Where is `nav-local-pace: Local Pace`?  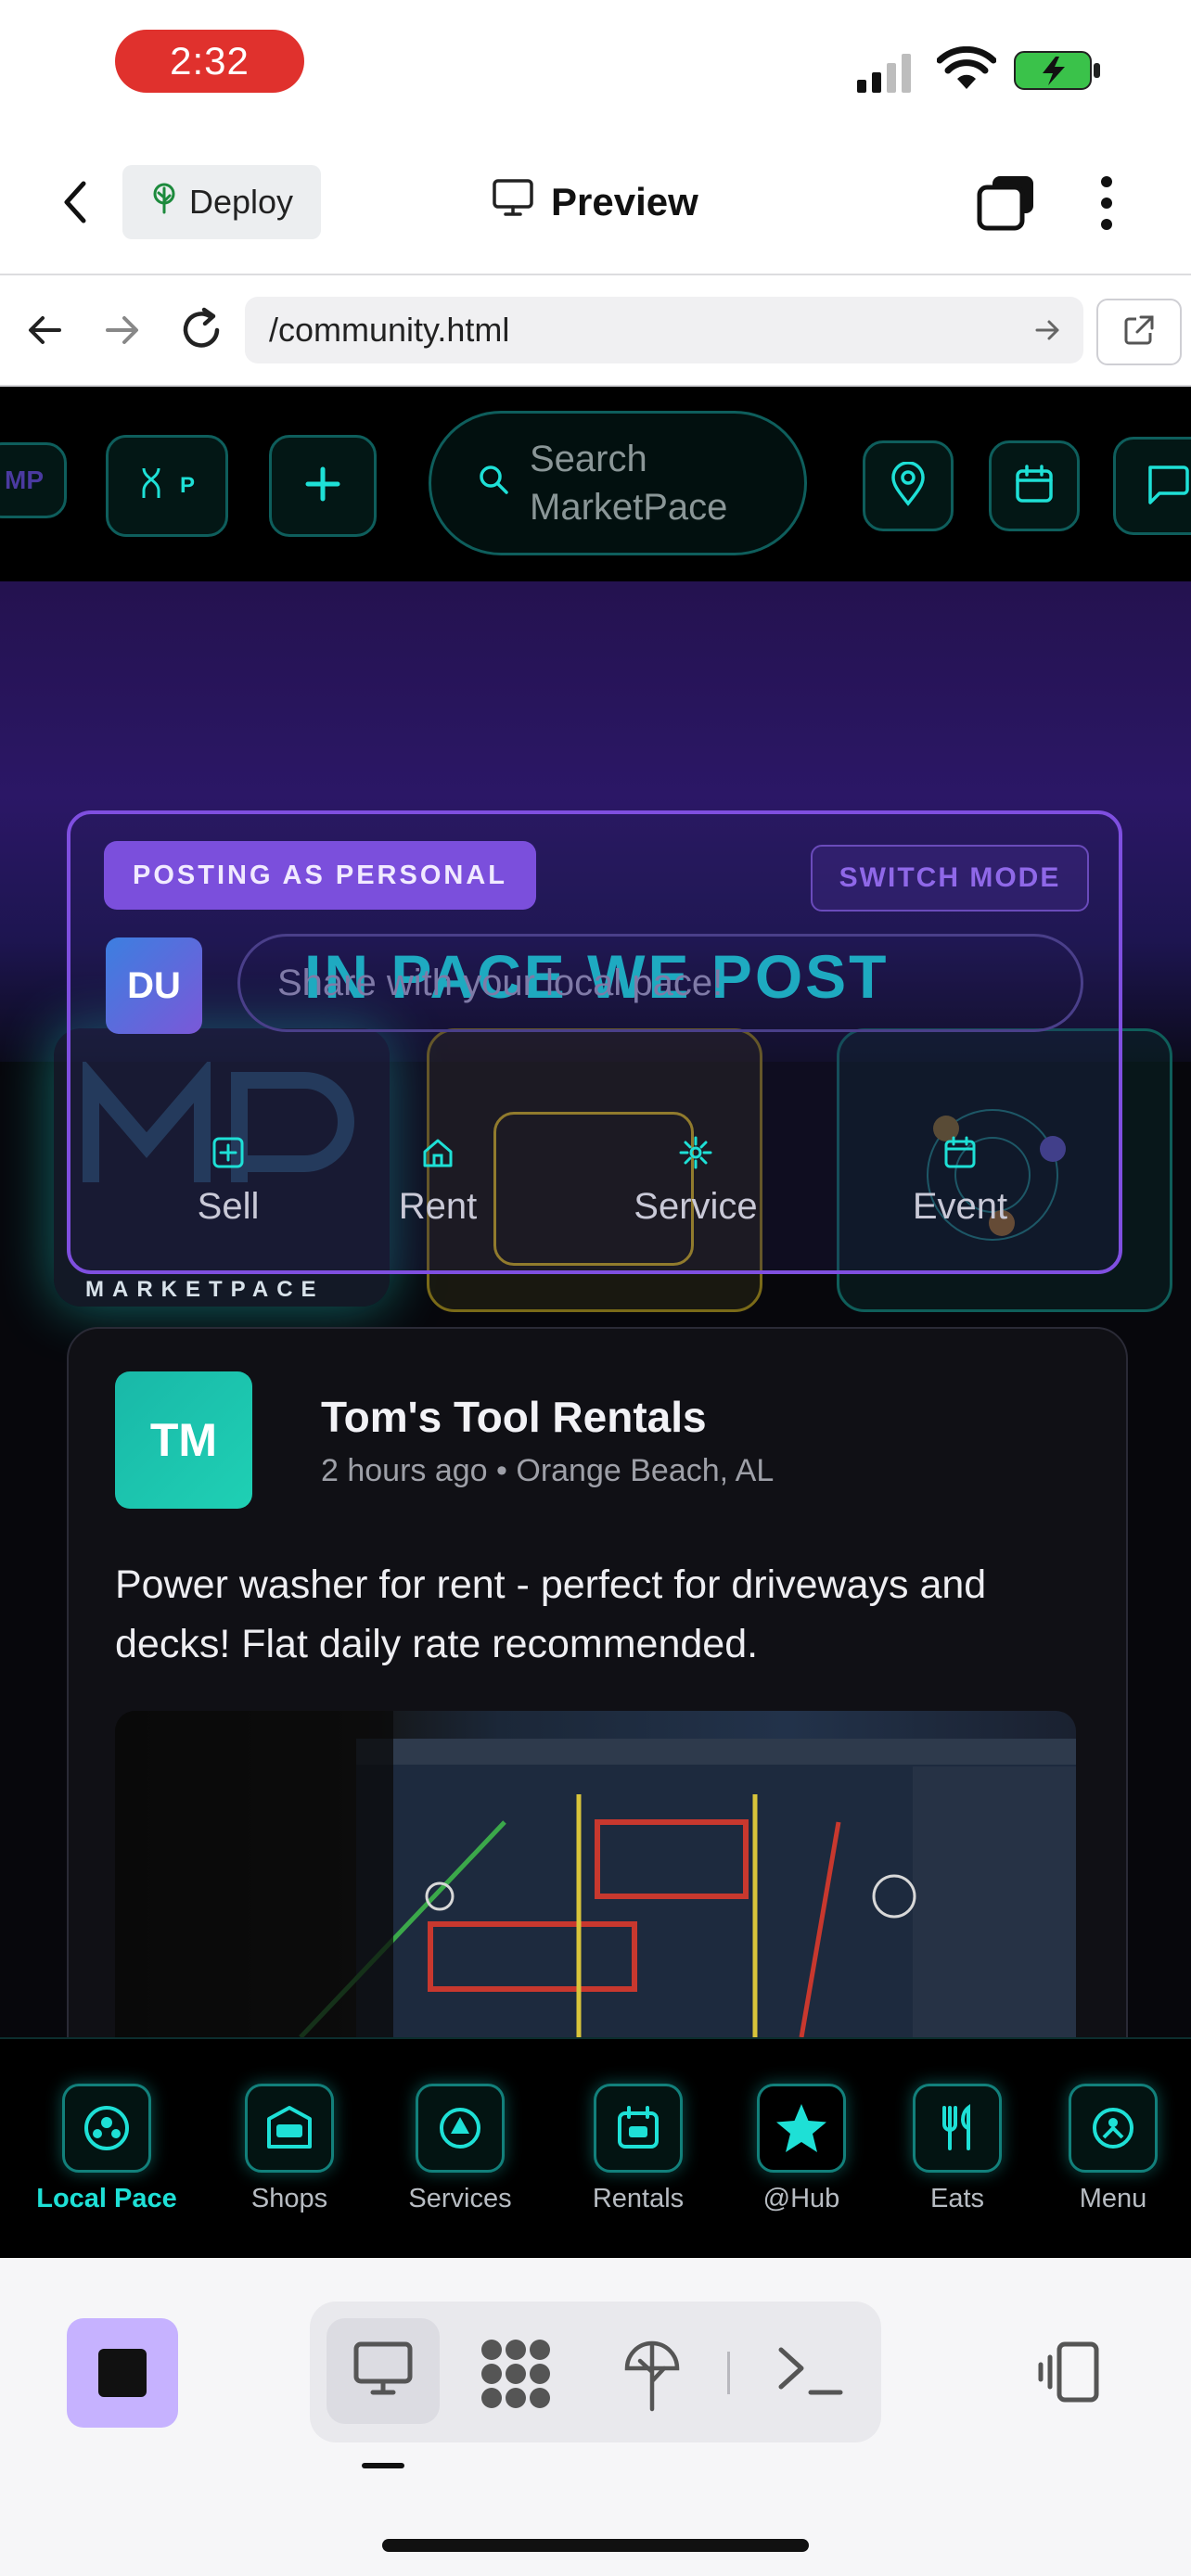 nav-local-pace: Local Pace is located at coordinates (107, 2149).